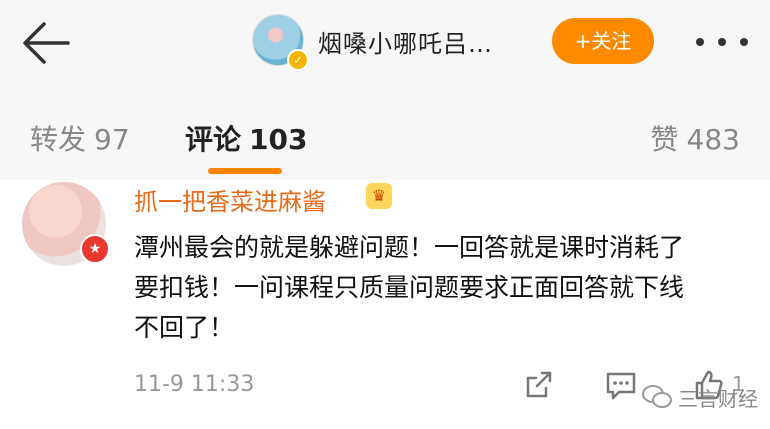  Describe the element at coordinates (95, 249) in the screenshot. I see `user-badge-icon: ★` at that location.